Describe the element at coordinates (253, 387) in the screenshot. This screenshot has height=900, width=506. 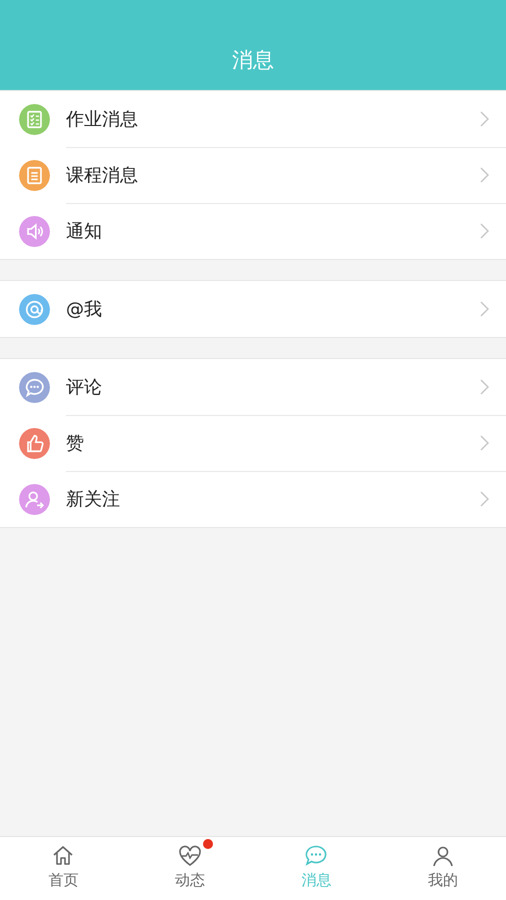
I see `message-category-item: 评论` at that location.